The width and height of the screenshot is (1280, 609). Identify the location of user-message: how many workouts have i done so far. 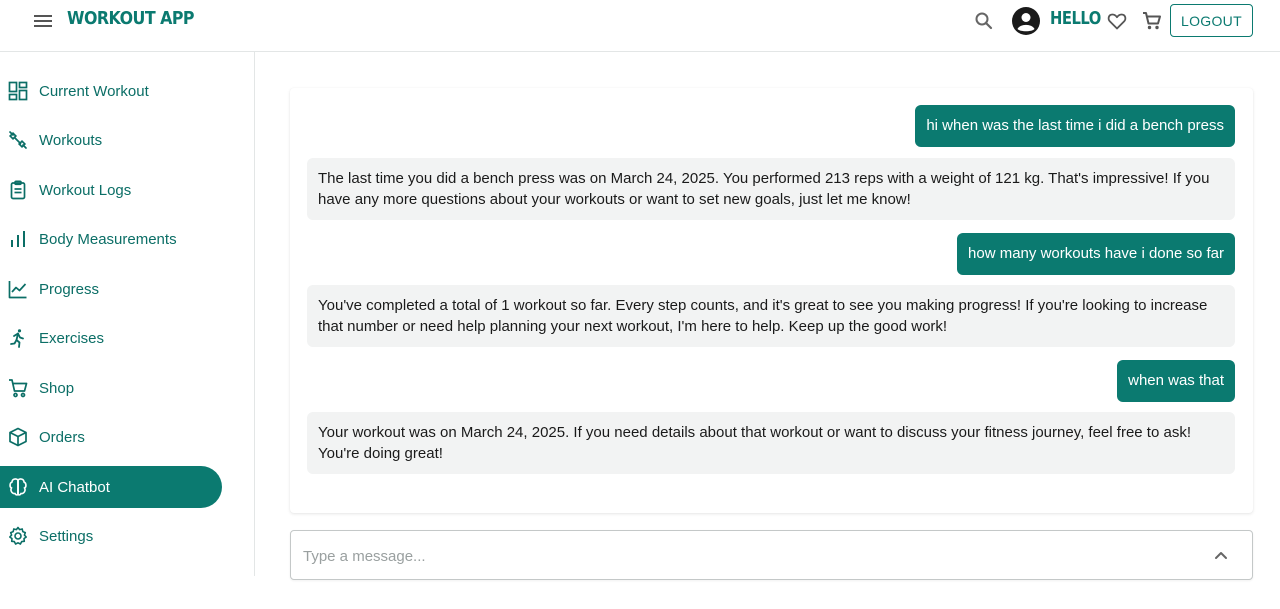
(1096, 254).